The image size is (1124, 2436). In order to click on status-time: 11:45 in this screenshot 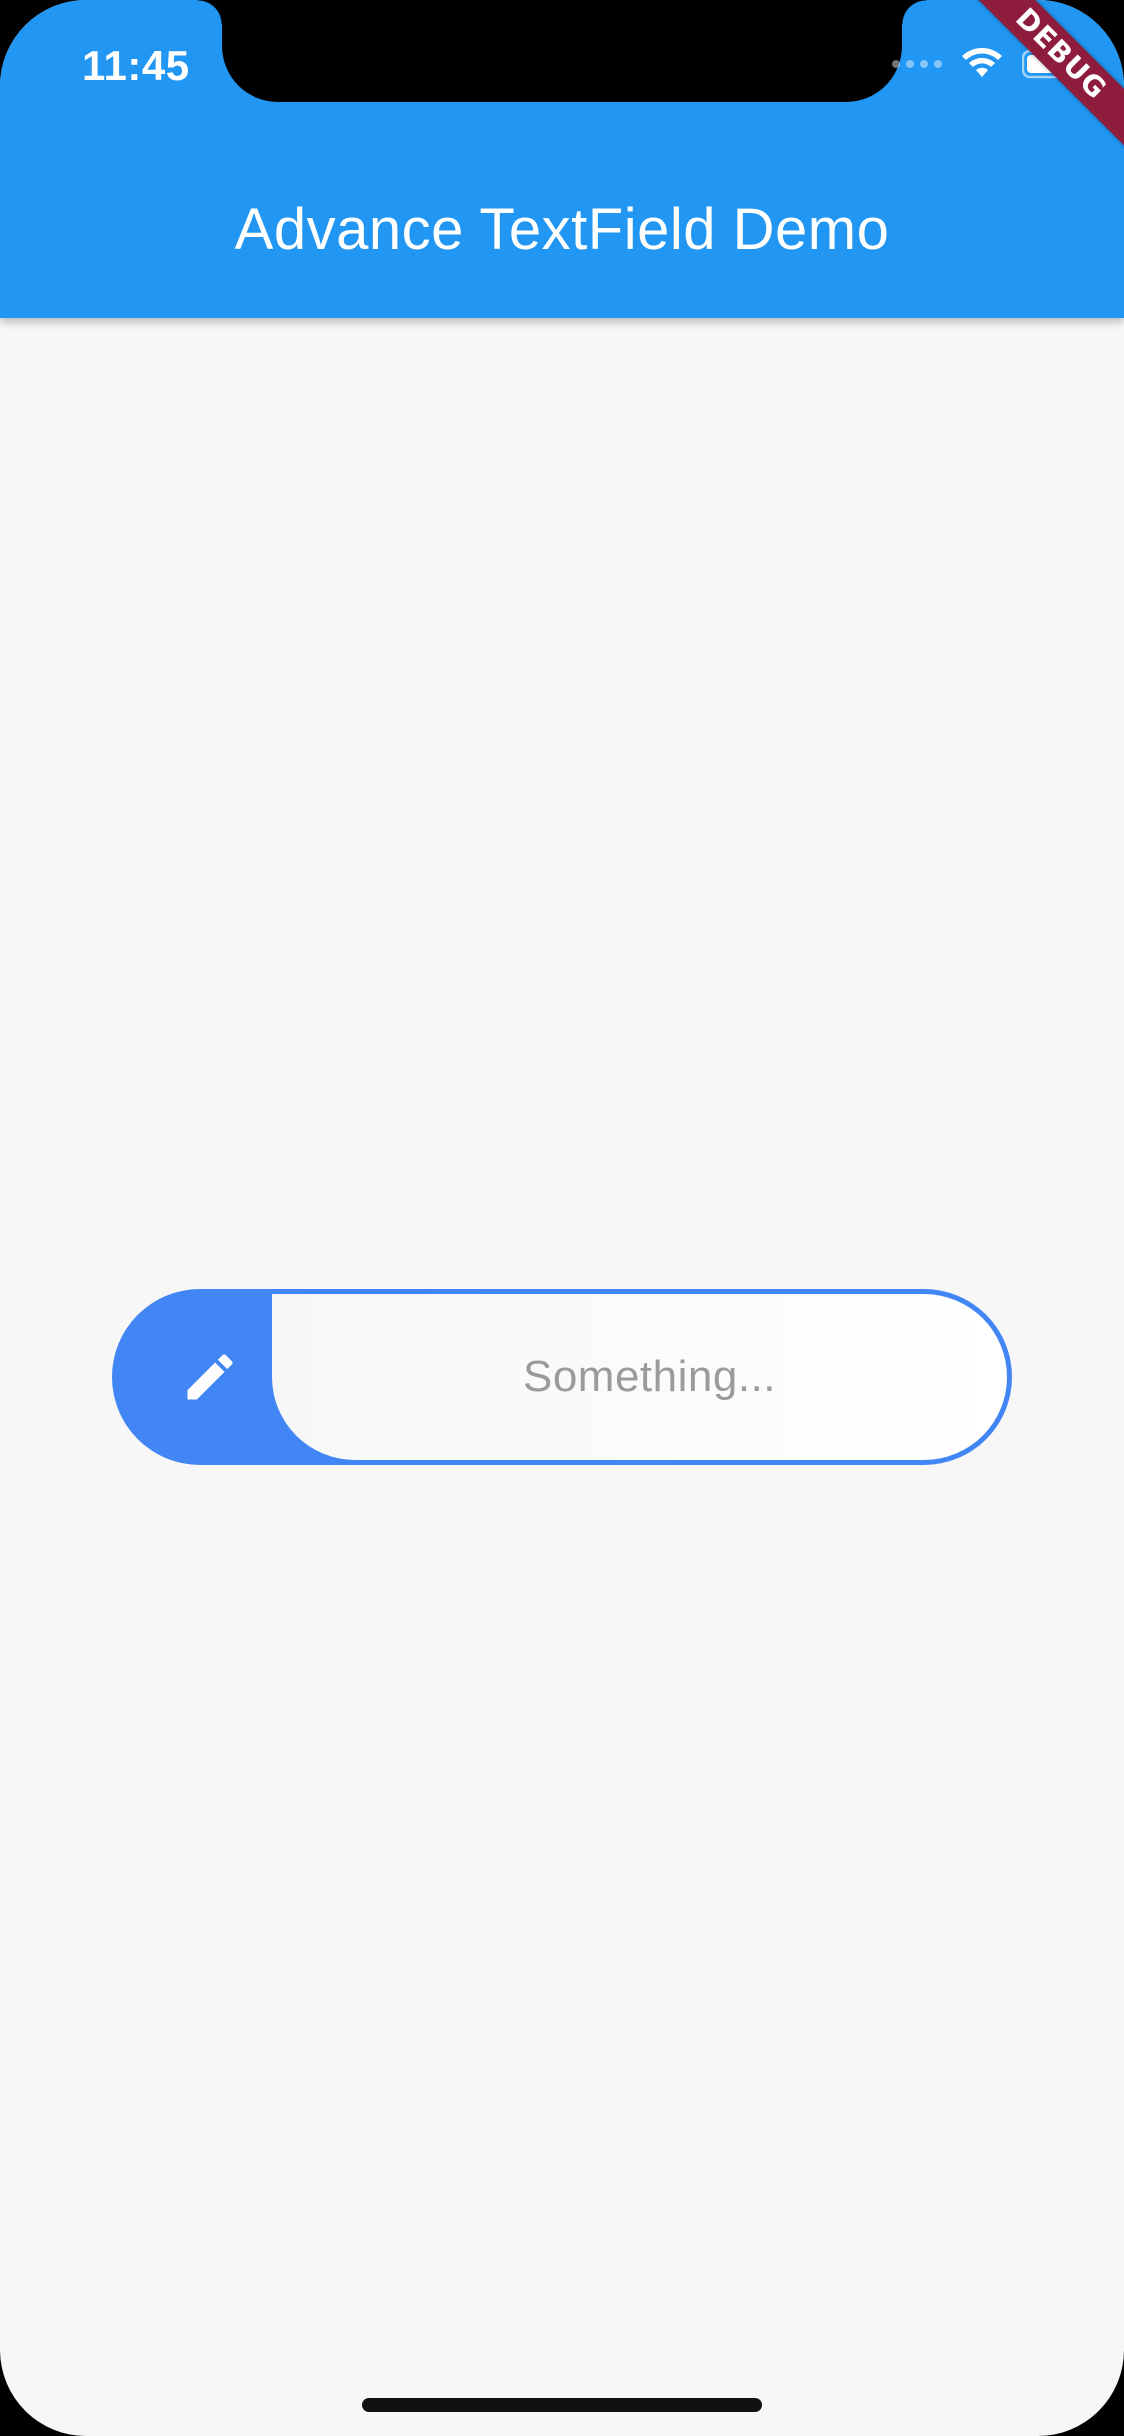, I will do `click(136, 65)`.